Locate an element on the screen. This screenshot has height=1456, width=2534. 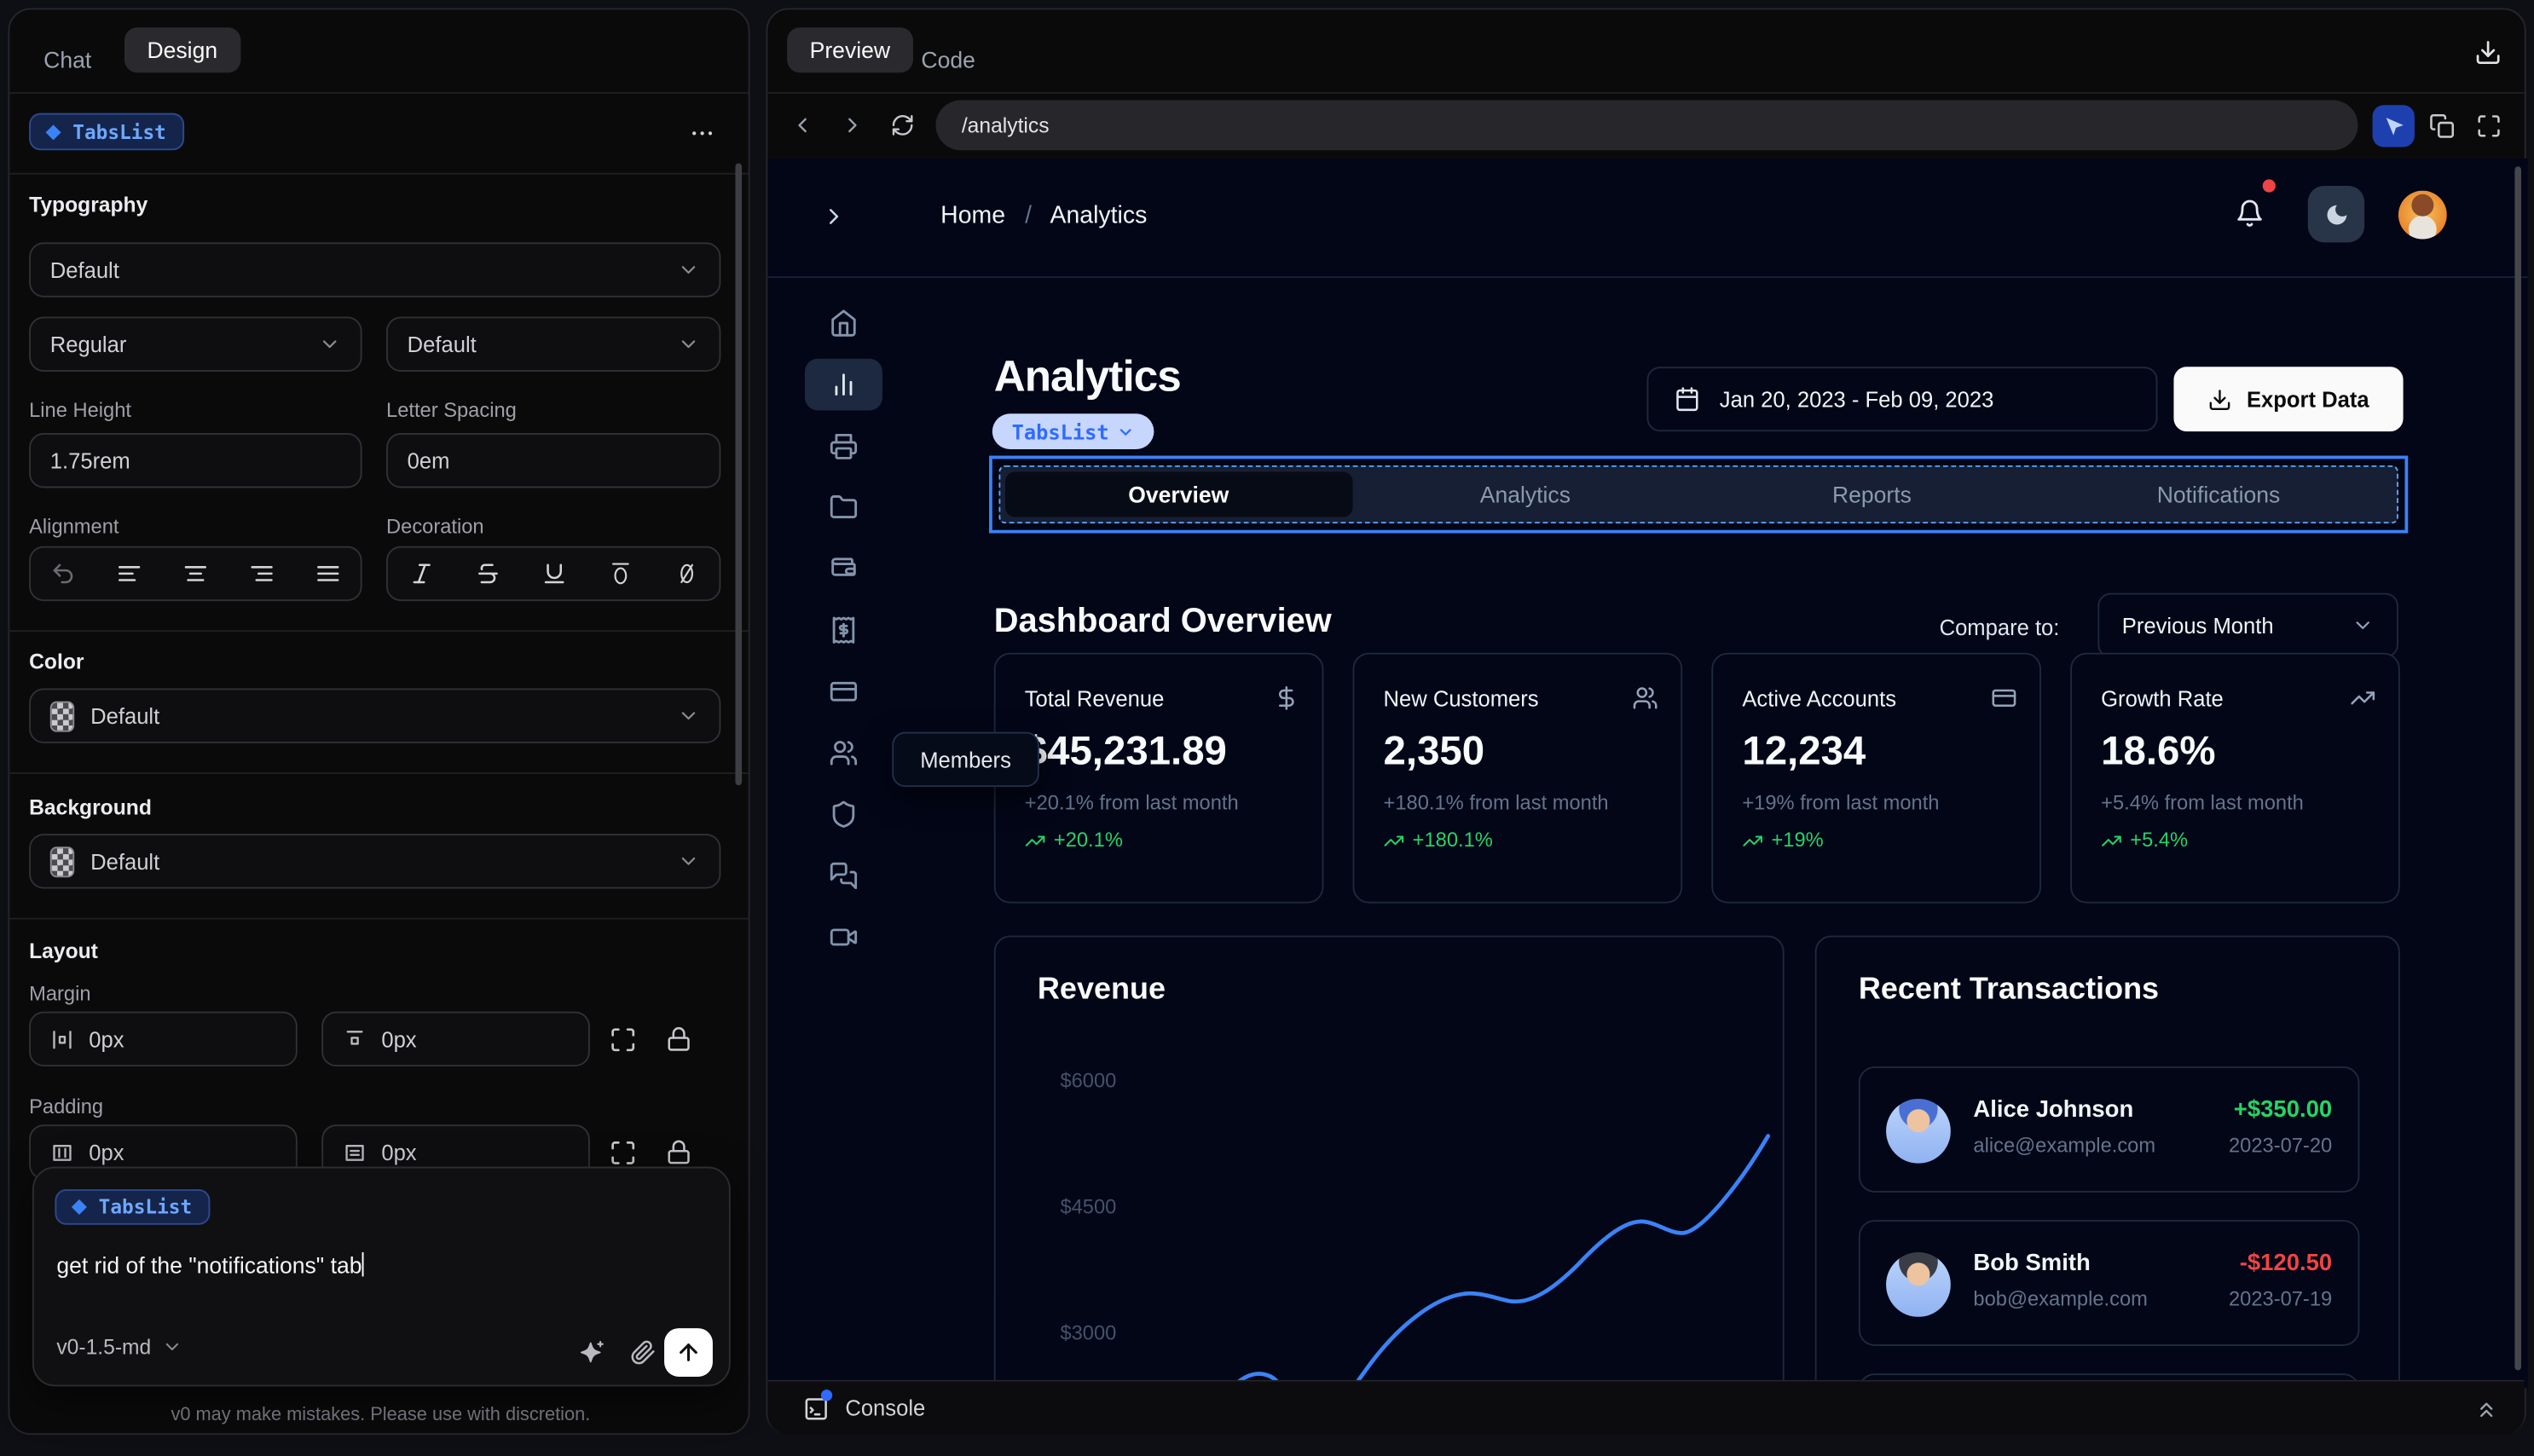
paperclip-icon is located at coordinates (643, 1352).